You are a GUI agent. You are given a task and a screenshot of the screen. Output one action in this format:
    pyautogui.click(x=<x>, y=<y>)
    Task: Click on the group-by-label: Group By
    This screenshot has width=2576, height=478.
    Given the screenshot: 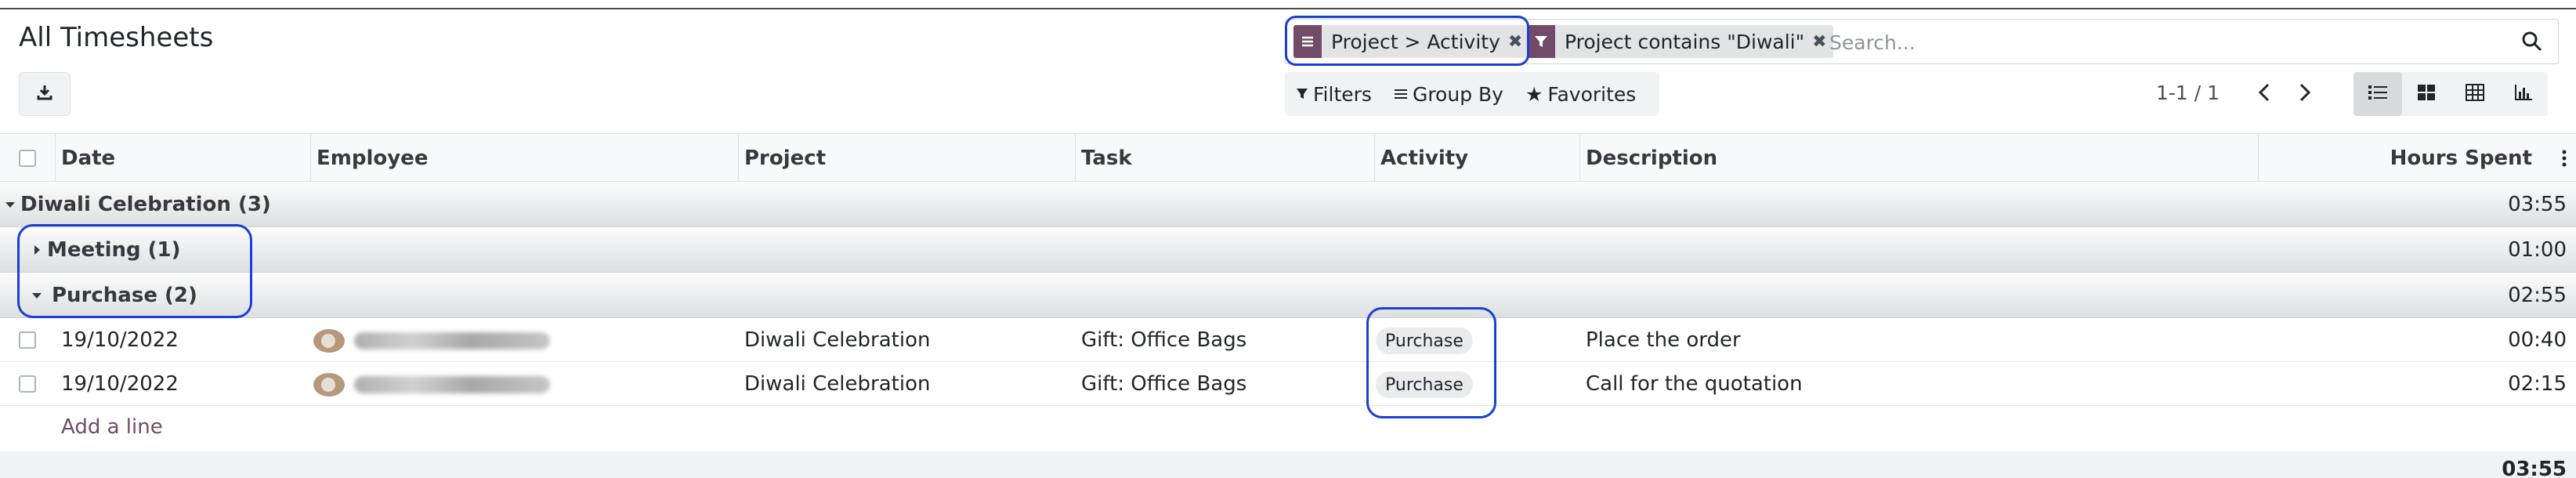 What is the action you would take?
    pyautogui.click(x=1457, y=94)
    